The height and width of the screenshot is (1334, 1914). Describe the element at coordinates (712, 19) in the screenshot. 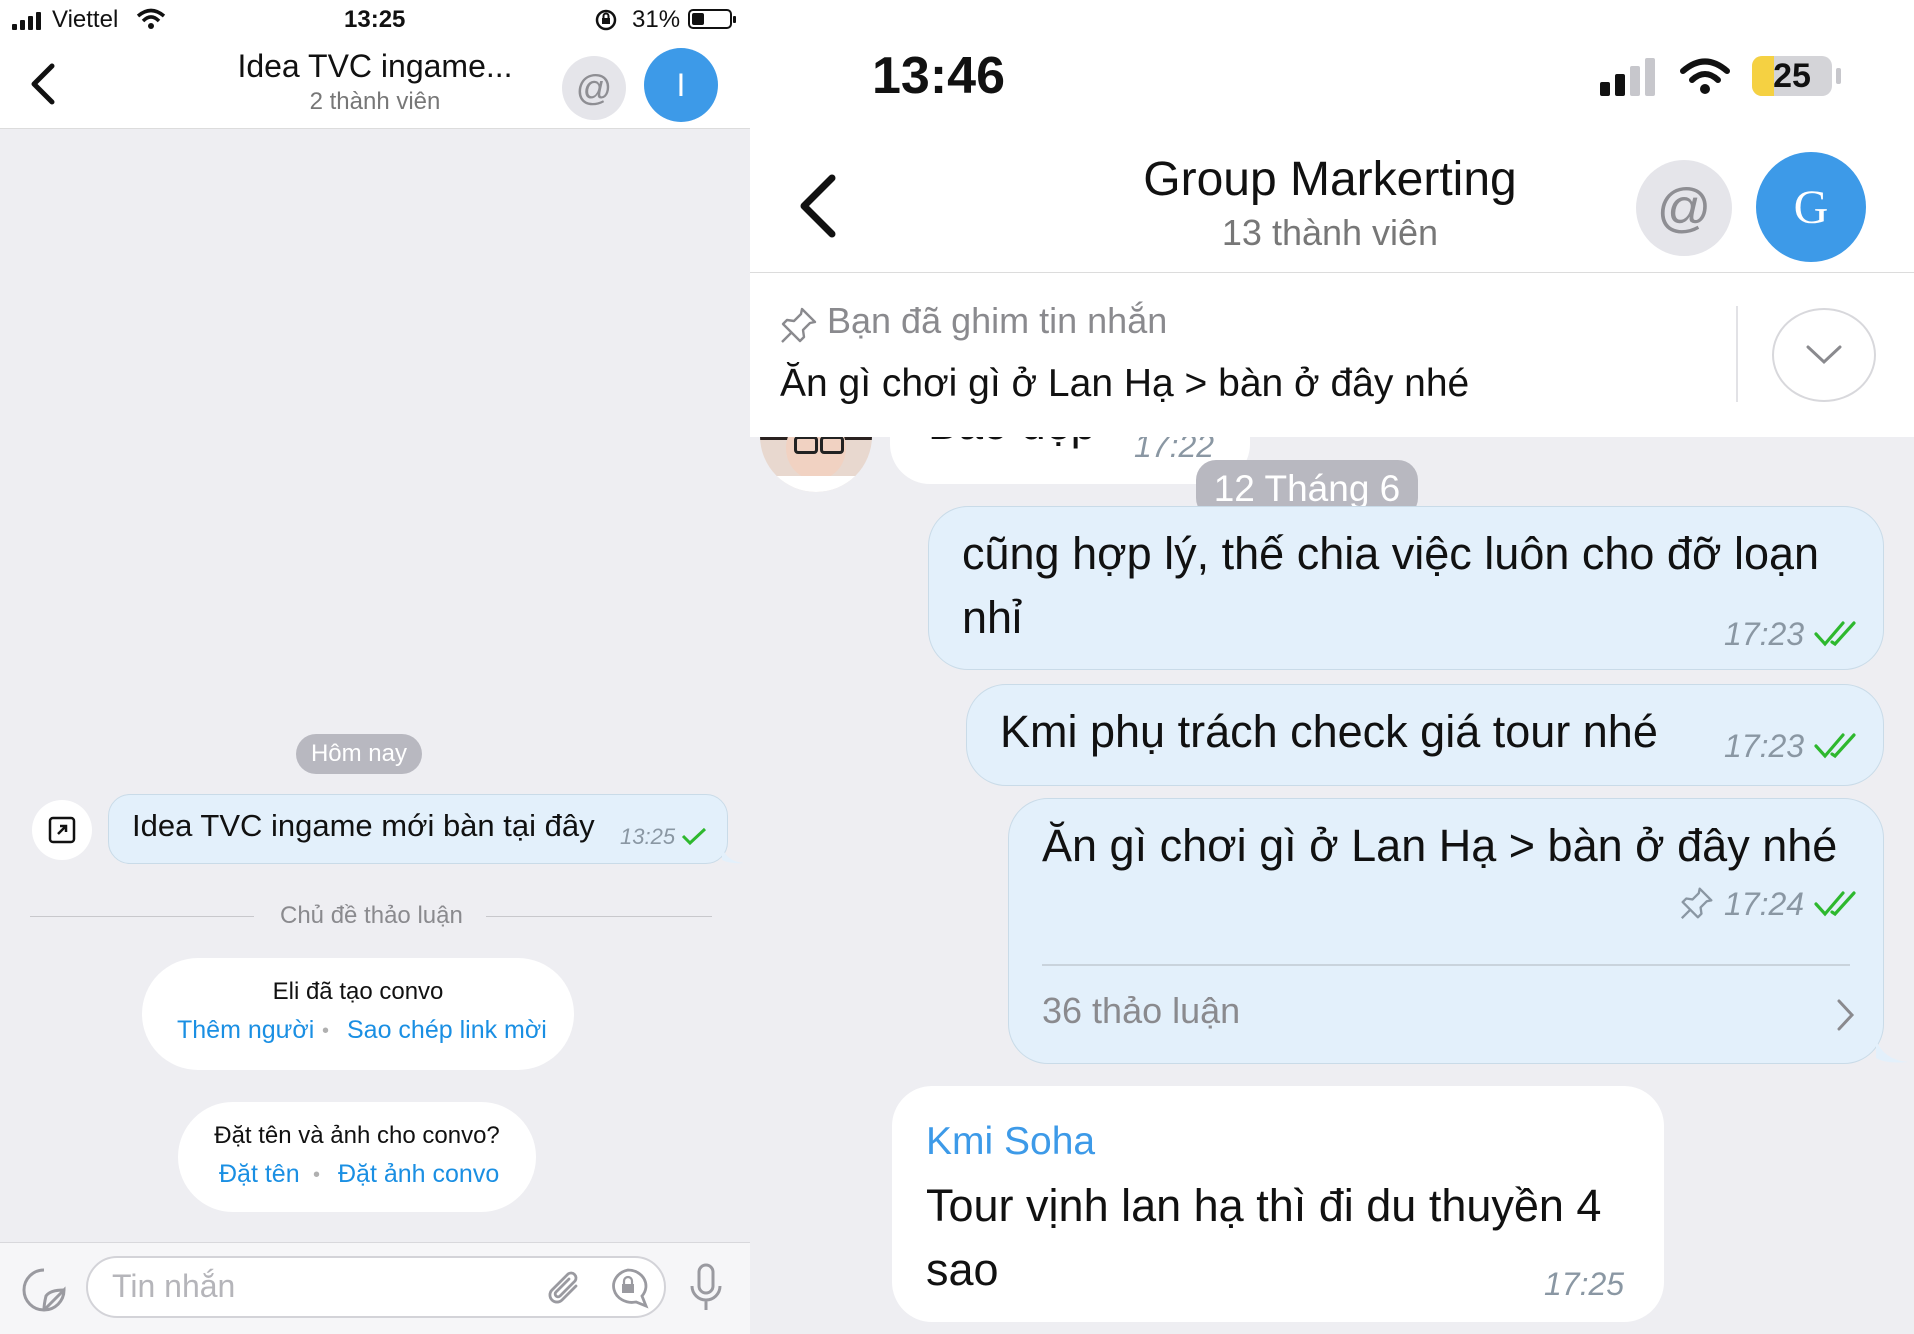

I see `battery-icon` at that location.